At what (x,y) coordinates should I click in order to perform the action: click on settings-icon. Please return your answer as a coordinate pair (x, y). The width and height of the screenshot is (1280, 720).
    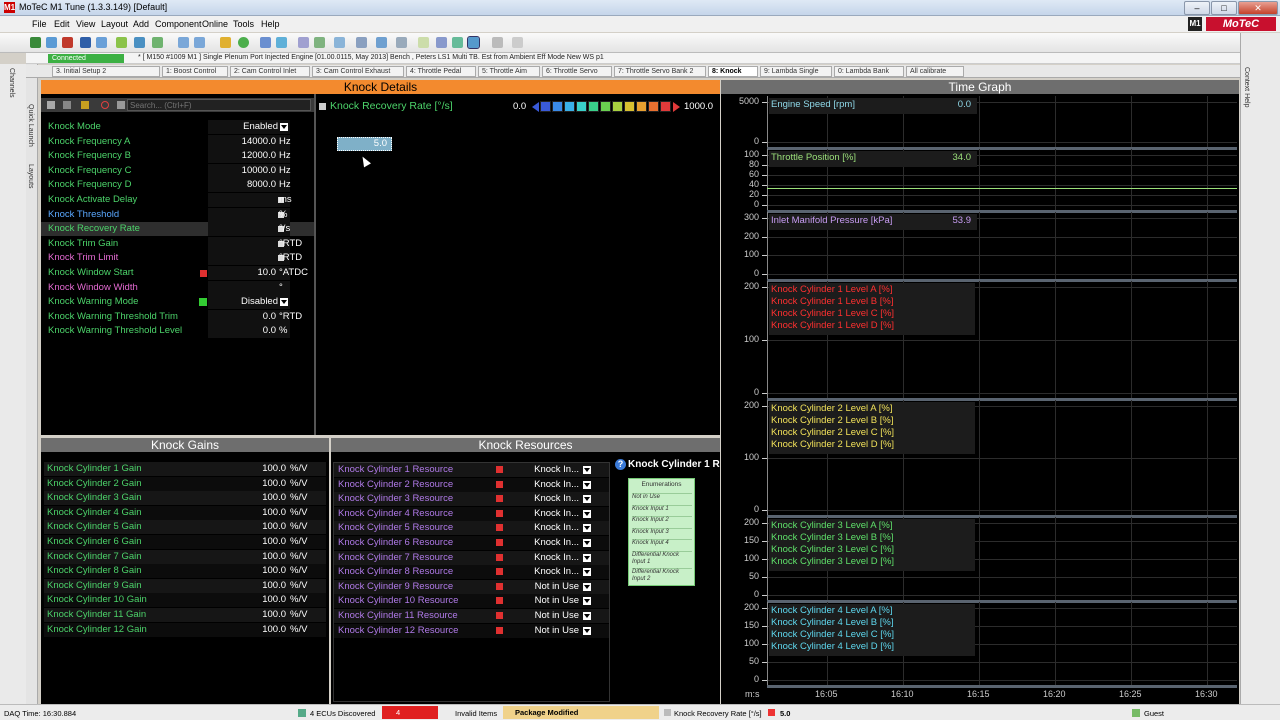
    Looking at the image, I should click on (497, 42).